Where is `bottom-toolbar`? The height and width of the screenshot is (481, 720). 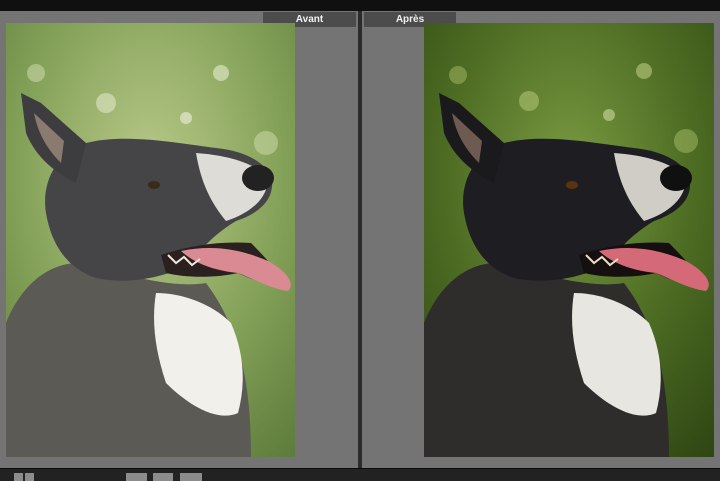 bottom-toolbar is located at coordinates (360, 474).